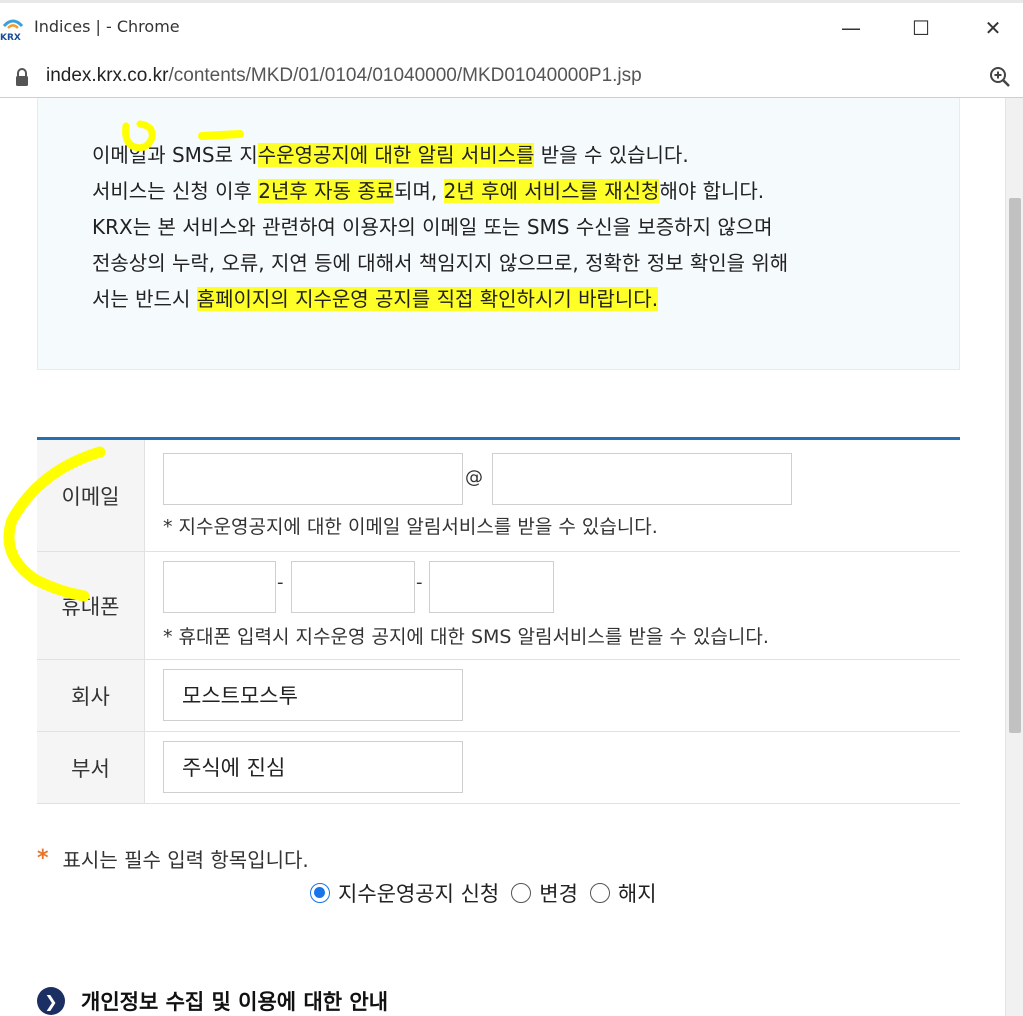 The width and height of the screenshot is (1023, 1016). Describe the element at coordinates (474, 477) in the screenshot. I see `email-at-sign: @` at that location.